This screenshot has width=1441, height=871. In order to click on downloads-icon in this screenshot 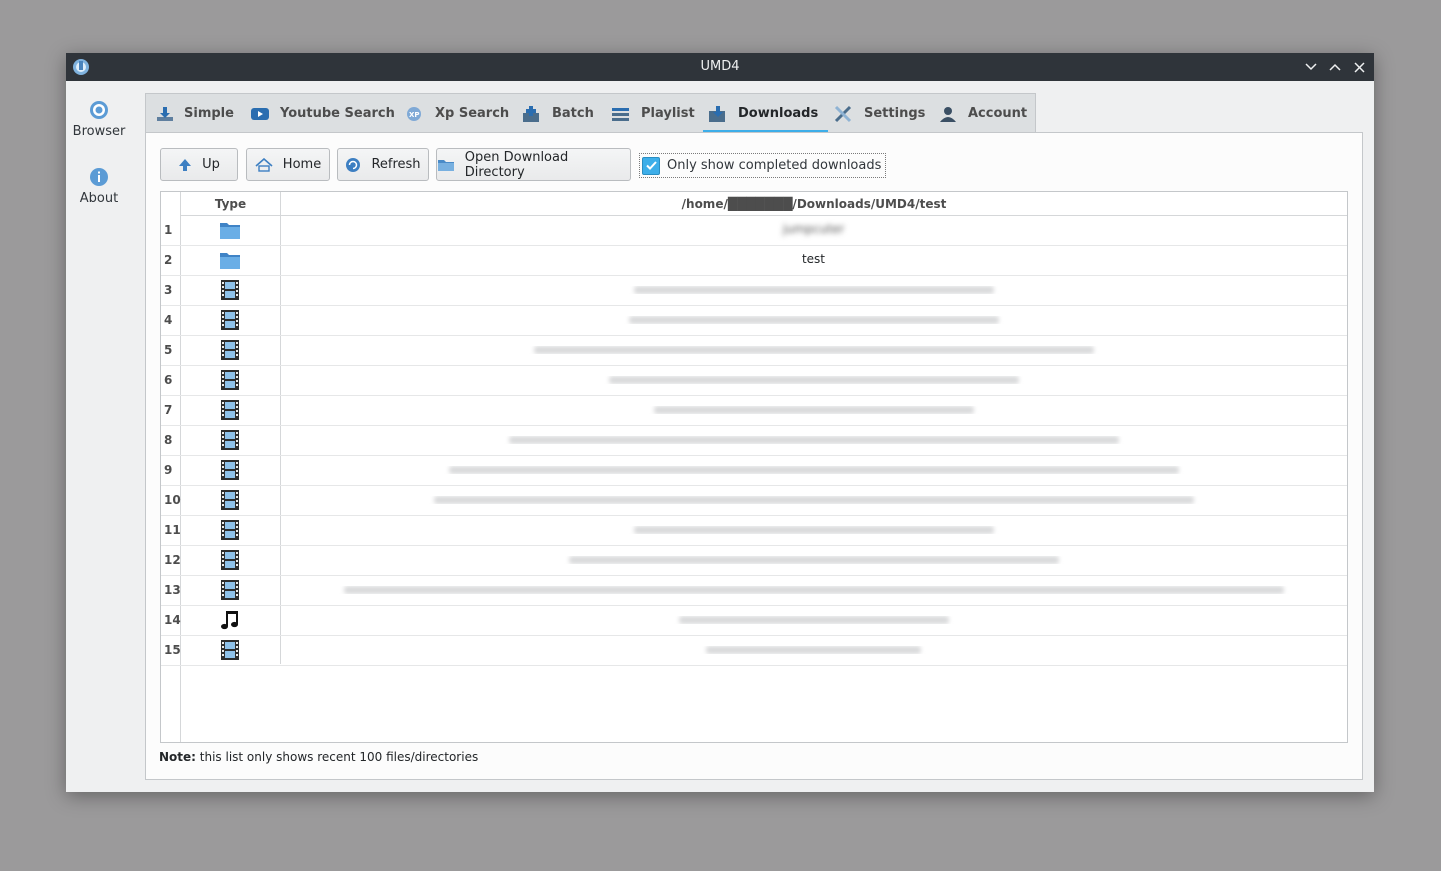, I will do `click(717, 113)`.